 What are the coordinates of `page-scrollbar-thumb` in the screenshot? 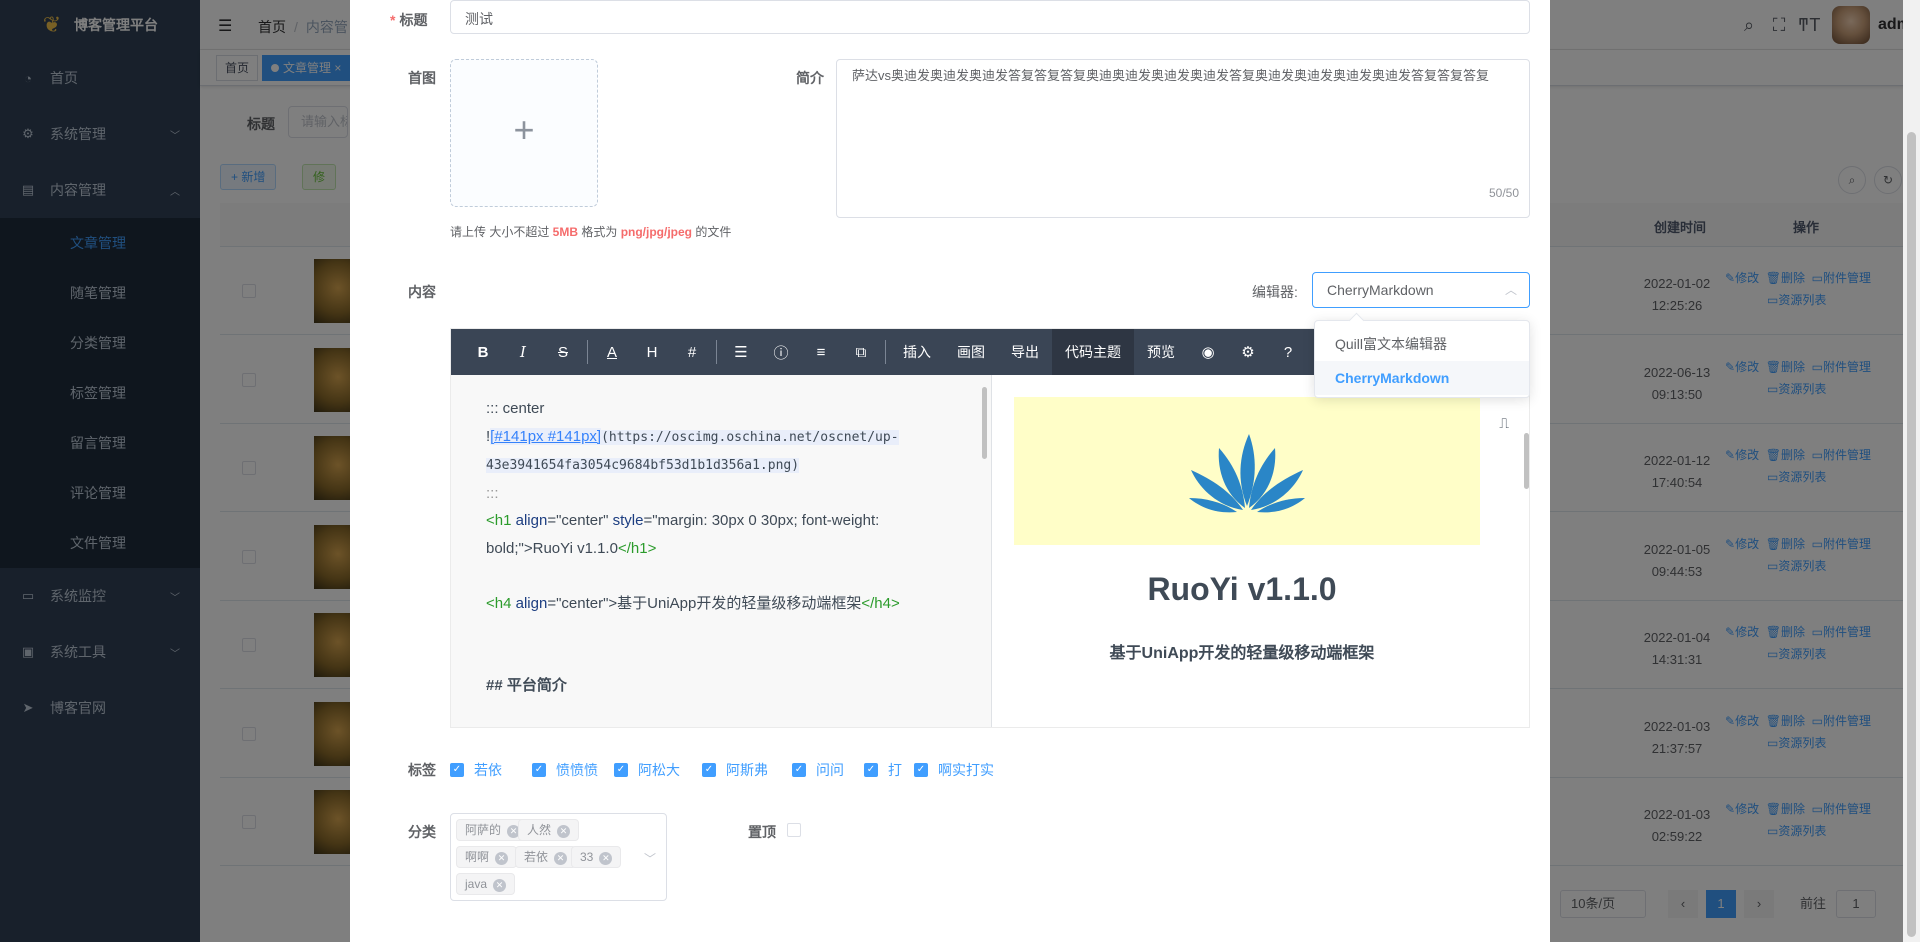 It's located at (1911, 534).